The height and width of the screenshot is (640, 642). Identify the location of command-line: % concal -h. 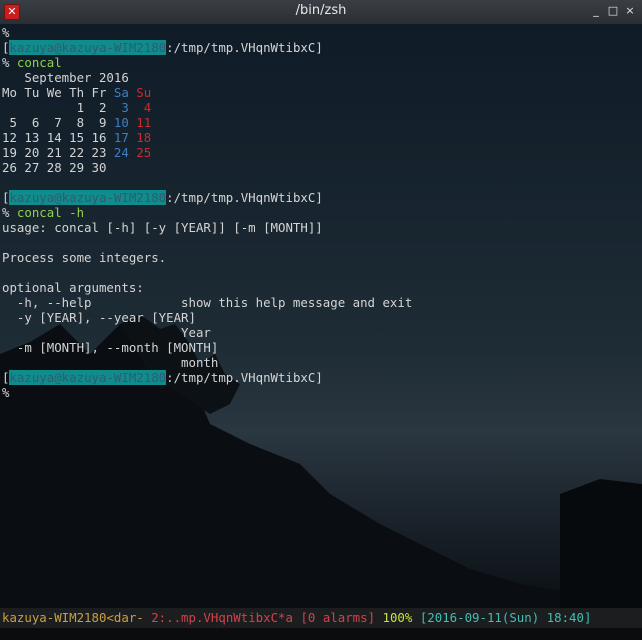
(207, 212).